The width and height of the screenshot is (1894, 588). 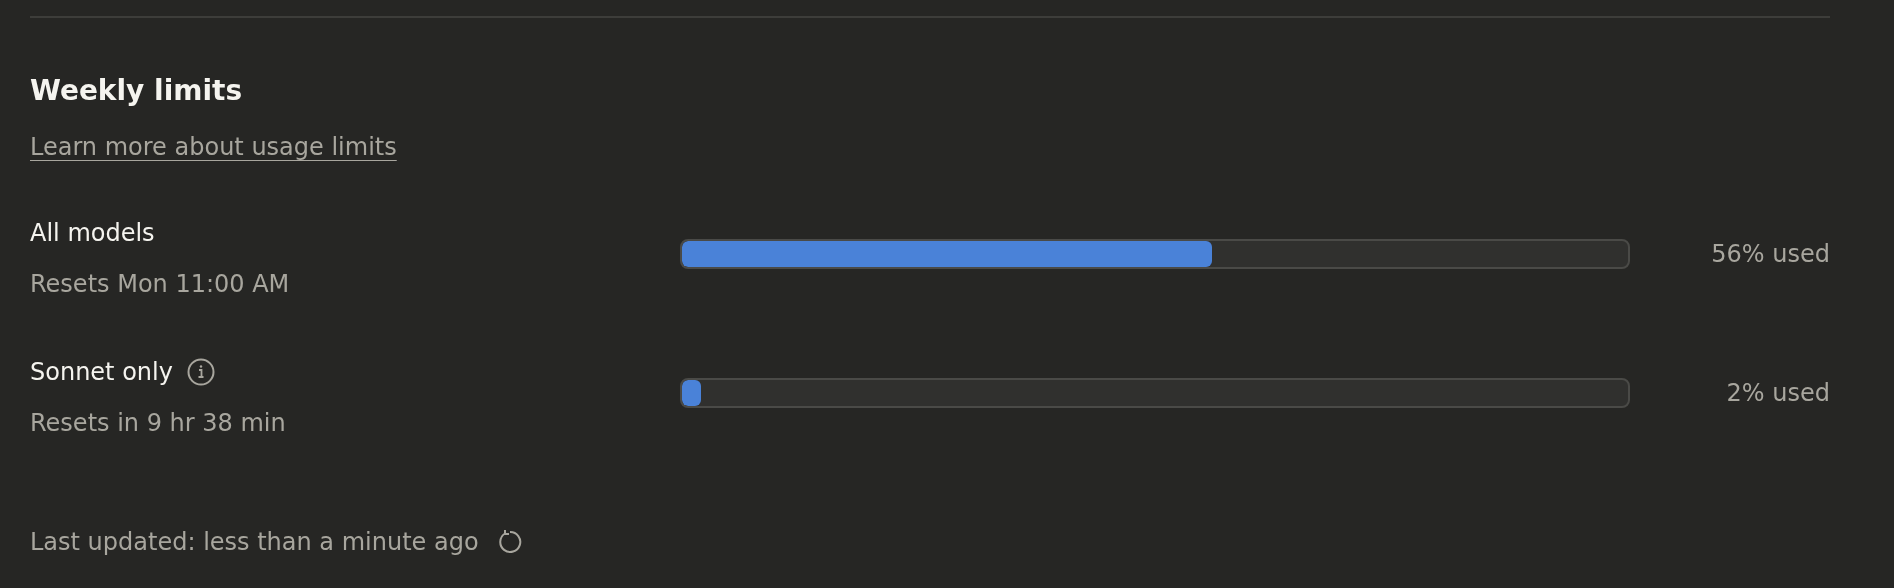 What do you see at coordinates (213, 147) in the screenshot?
I see `usage-limits-link: Learn more about usage limits` at bounding box center [213, 147].